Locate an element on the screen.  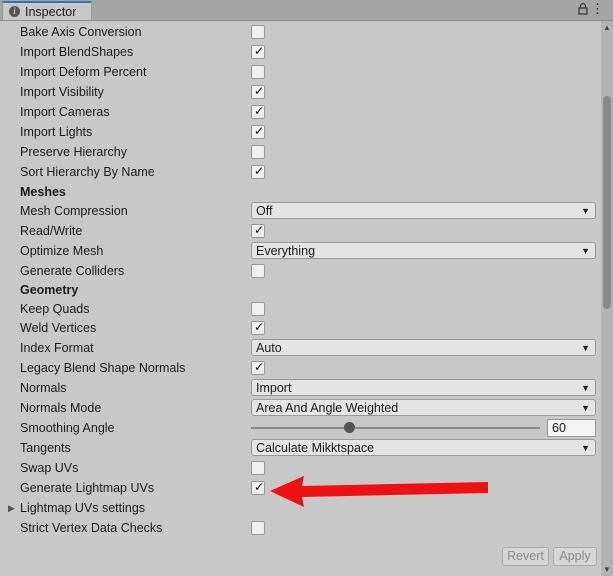
field-label: Import Cameras is located at coordinates (65, 112).